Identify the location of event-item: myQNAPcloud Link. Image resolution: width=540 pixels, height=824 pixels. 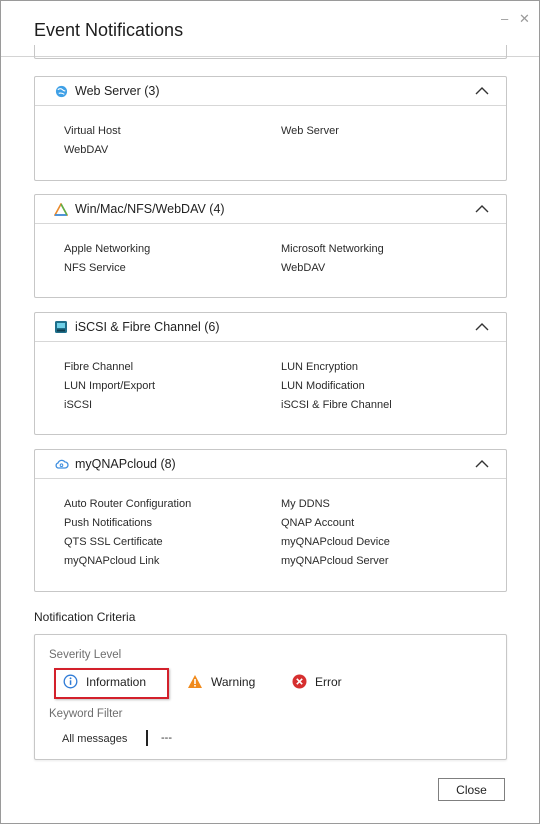
(111, 561).